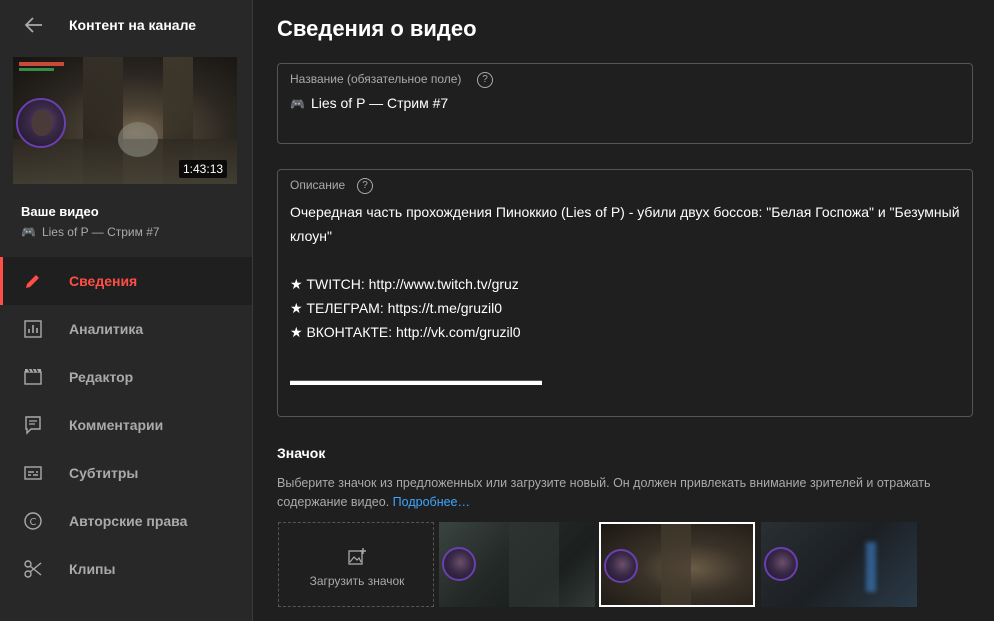  Describe the element at coordinates (101, 377) in the screenshot. I see `nav-label: Редактор` at that location.